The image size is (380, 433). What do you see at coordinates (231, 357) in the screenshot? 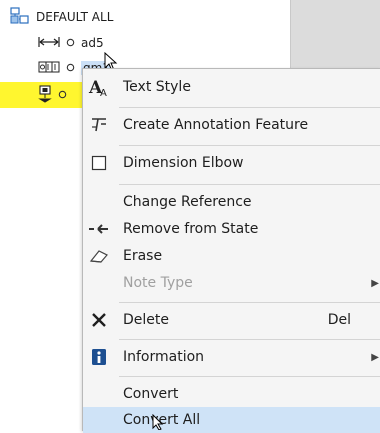
I see `menu-item-information: Information ▶` at bounding box center [231, 357].